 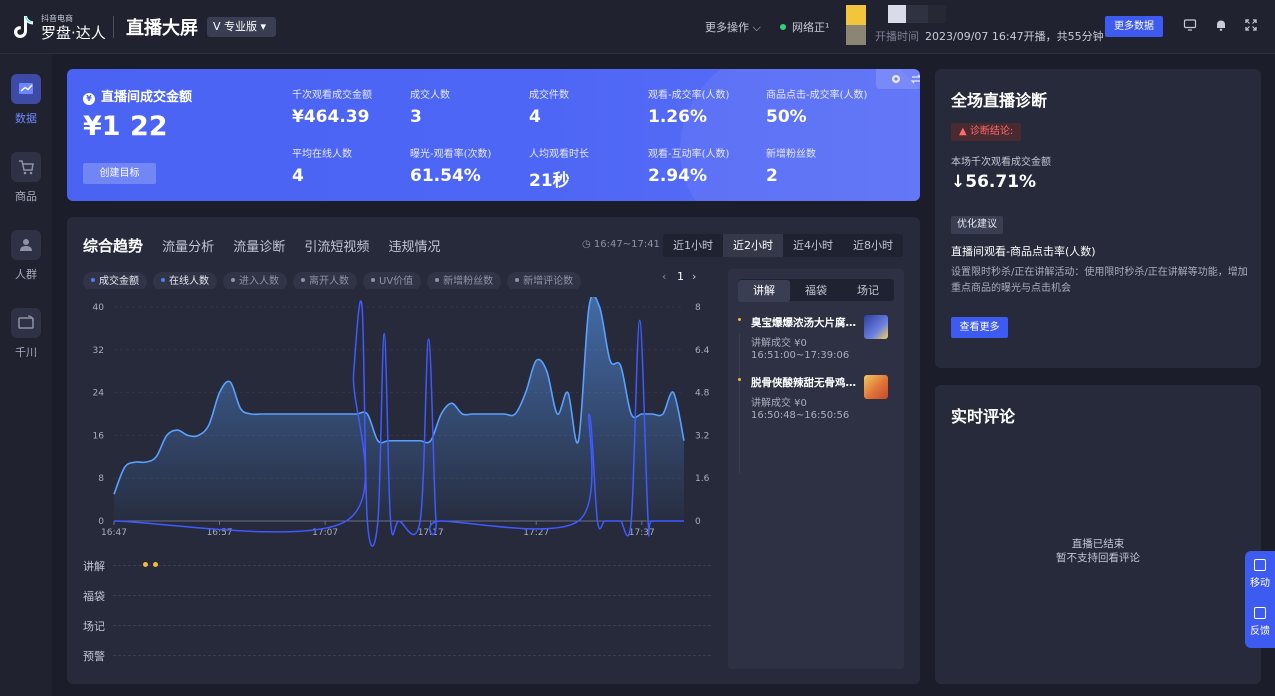 What do you see at coordinates (1014, 36) in the screenshot?
I see `start-time-value: 2023/09/07 16:47开播，共55分钟` at bounding box center [1014, 36].